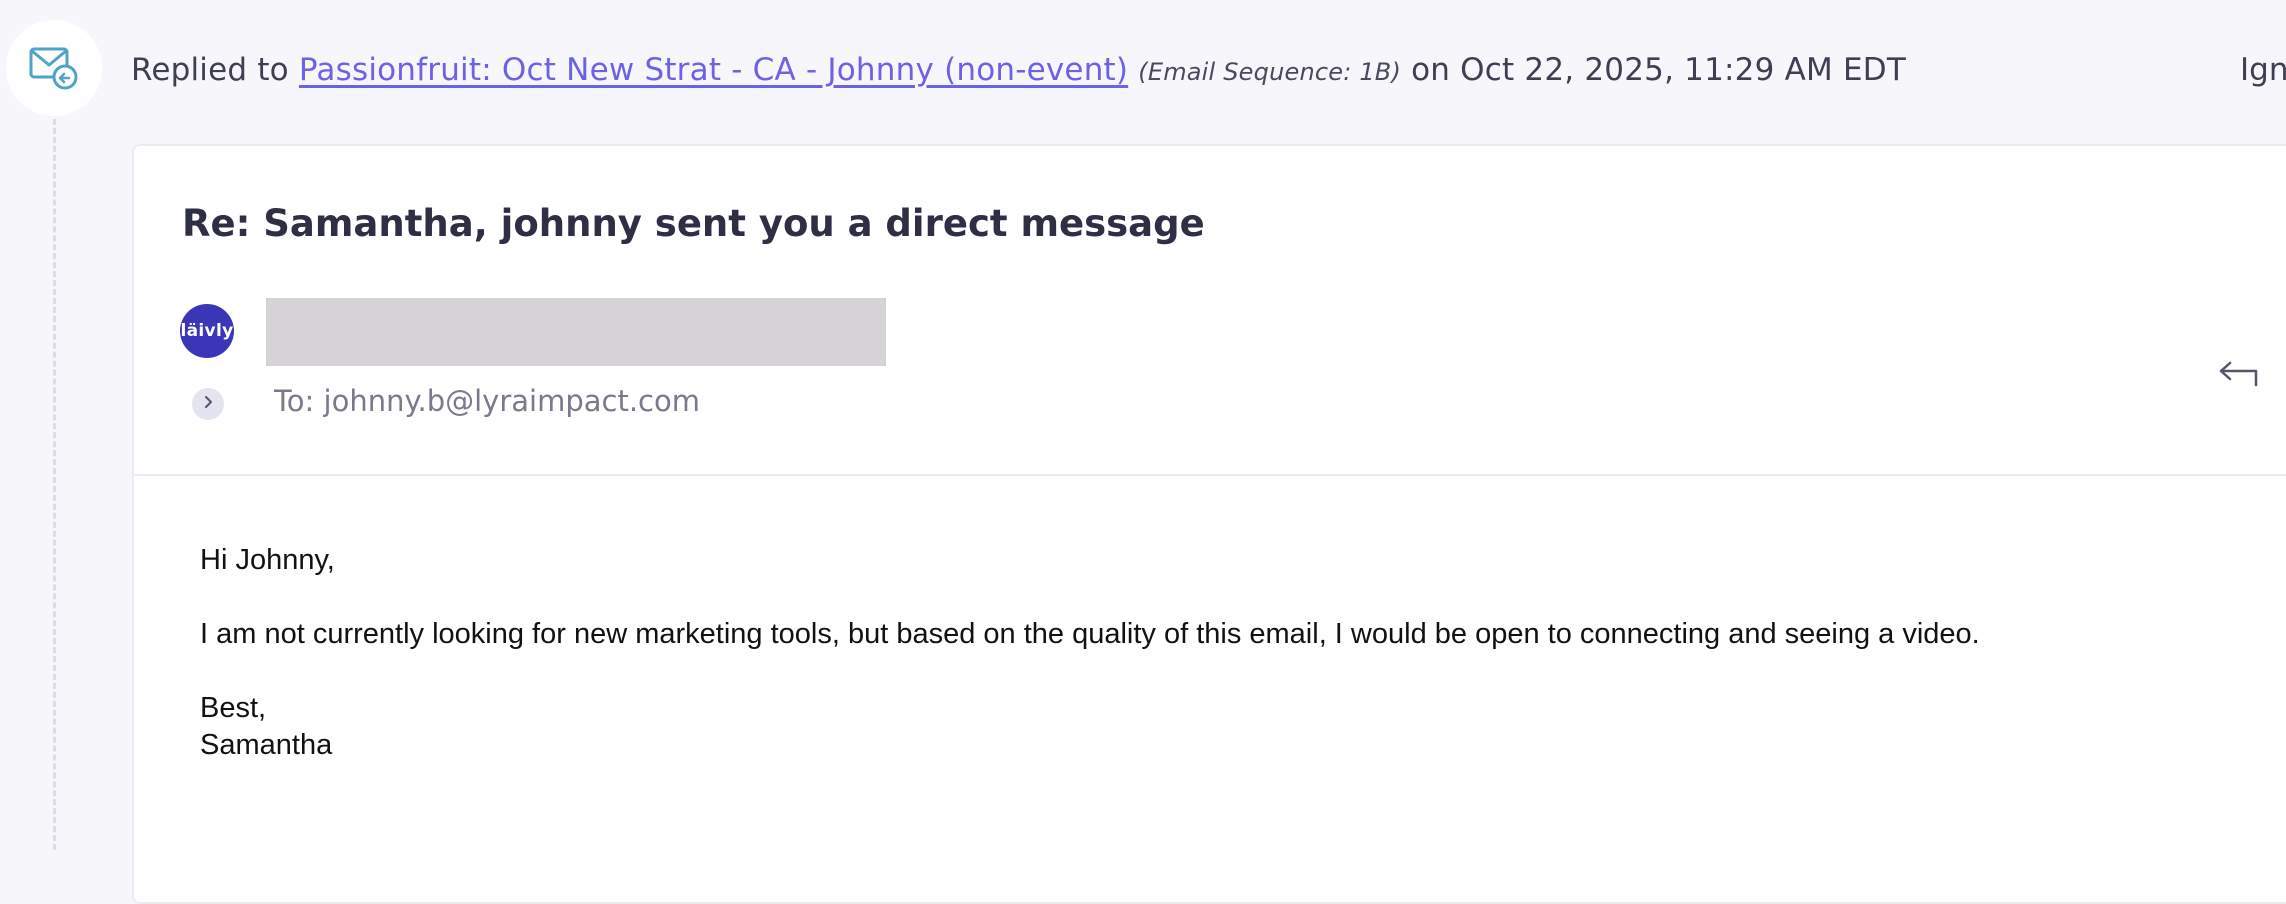  Describe the element at coordinates (576, 332) in the screenshot. I see `sender-name-redacted` at that location.